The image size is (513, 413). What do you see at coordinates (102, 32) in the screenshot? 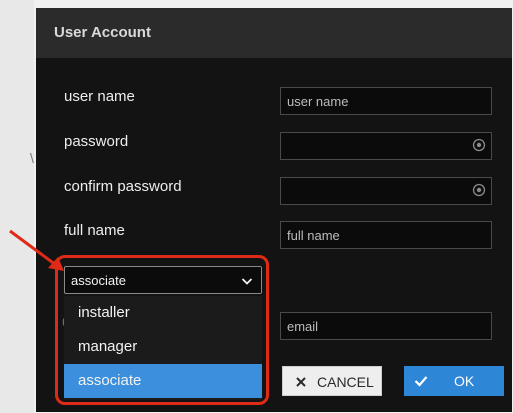
I see `dialog-title: User Account` at bounding box center [102, 32].